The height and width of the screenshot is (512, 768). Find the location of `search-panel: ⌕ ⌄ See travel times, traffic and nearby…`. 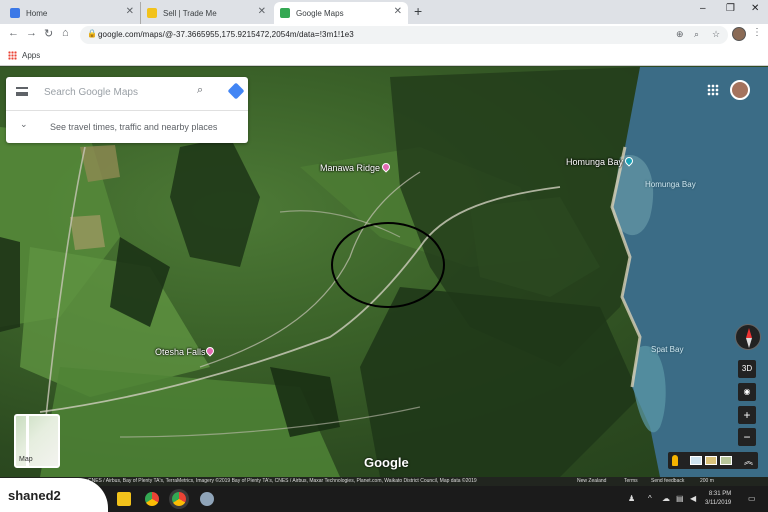

search-panel: ⌕ ⌄ See travel times, traffic and nearby… is located at coordinates (127, 110).